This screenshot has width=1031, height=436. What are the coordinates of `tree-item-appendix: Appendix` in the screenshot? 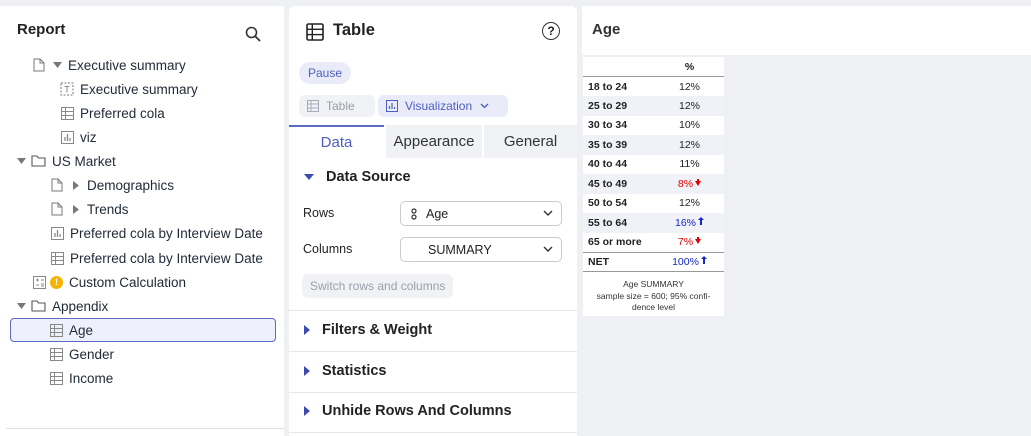 It's located at (62, 306).